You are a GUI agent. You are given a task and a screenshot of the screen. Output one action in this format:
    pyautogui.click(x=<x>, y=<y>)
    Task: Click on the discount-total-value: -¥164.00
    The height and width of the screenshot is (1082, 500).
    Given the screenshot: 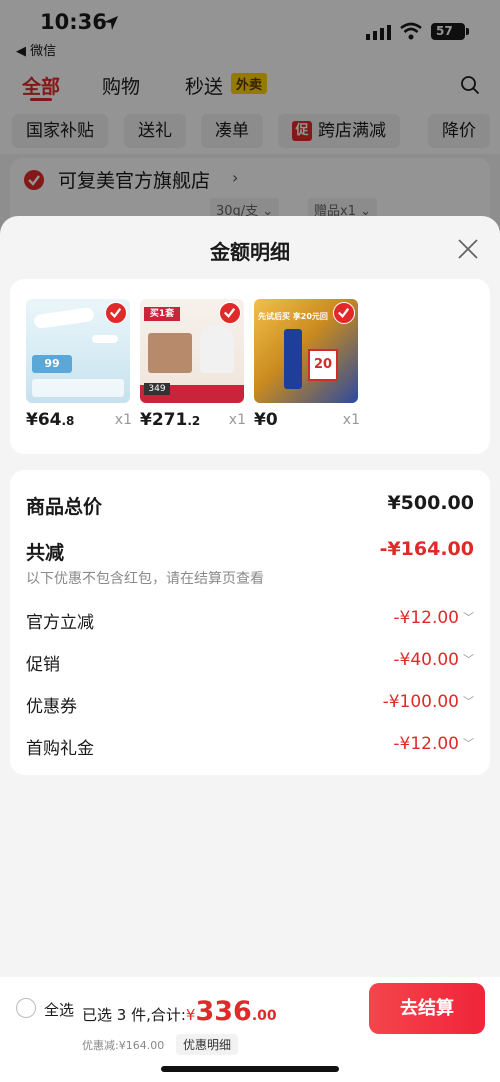 What is the action you would take?
    pyautogui.click(x=426, y=549)
    